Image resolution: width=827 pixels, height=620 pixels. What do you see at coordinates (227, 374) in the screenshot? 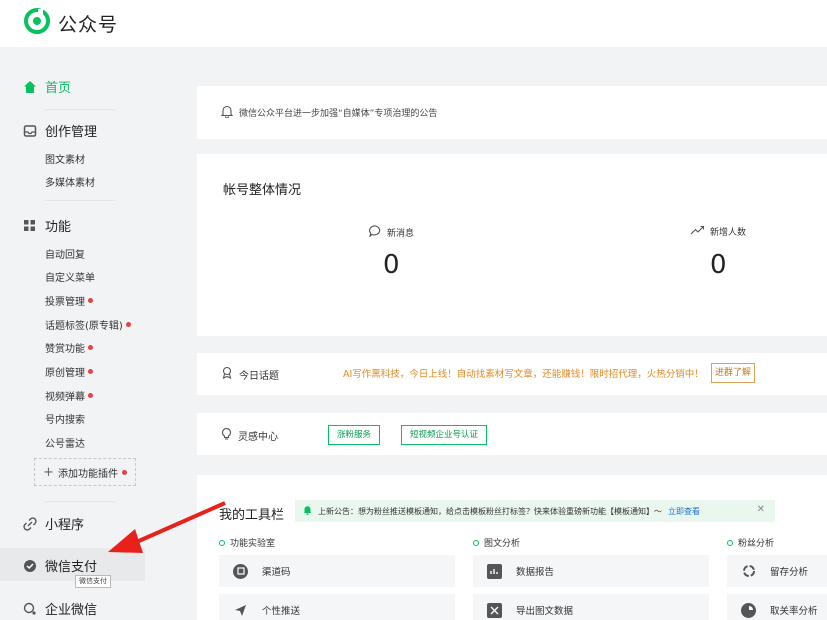
I see `trophy-icon` at bounding box center [227, 374].